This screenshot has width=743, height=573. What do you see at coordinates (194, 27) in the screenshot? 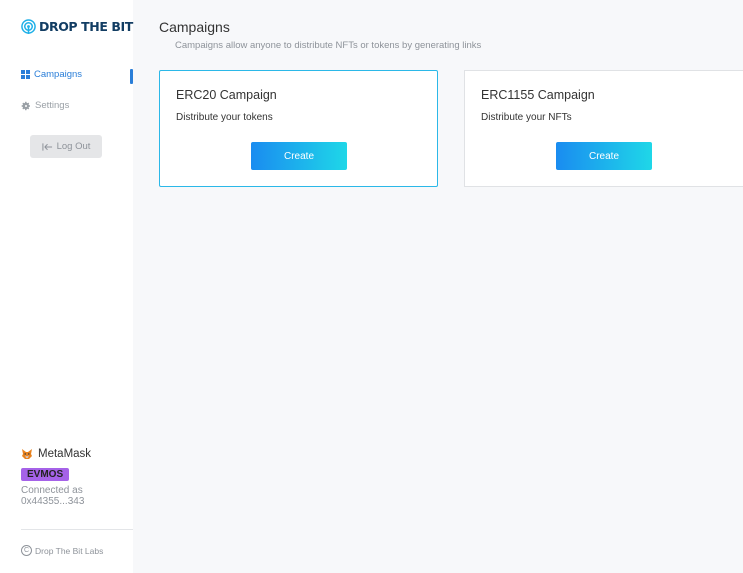
I see `page-title: Campaigns` at bounding box center [194, 27].